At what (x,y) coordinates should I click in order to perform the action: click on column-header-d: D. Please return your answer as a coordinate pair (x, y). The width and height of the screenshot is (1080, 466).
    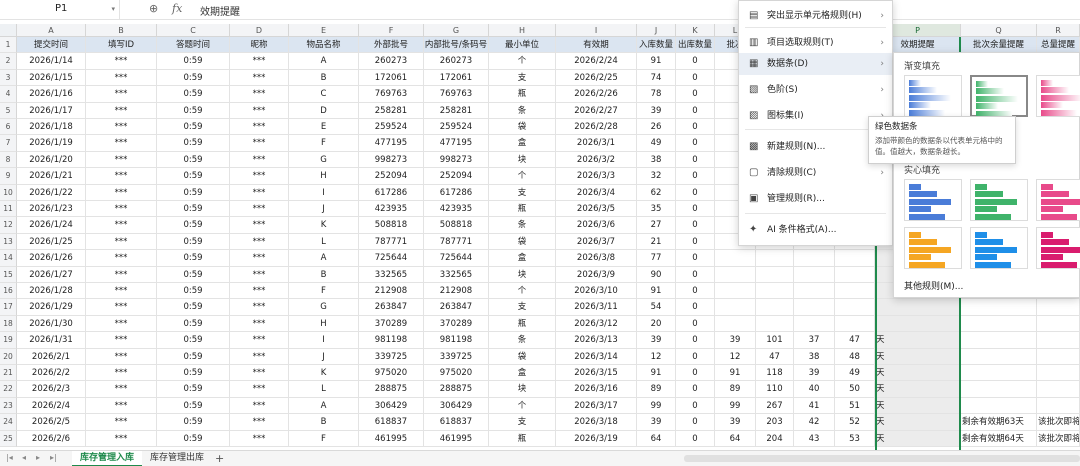
    Looking at the image, I should click on (259, 30).